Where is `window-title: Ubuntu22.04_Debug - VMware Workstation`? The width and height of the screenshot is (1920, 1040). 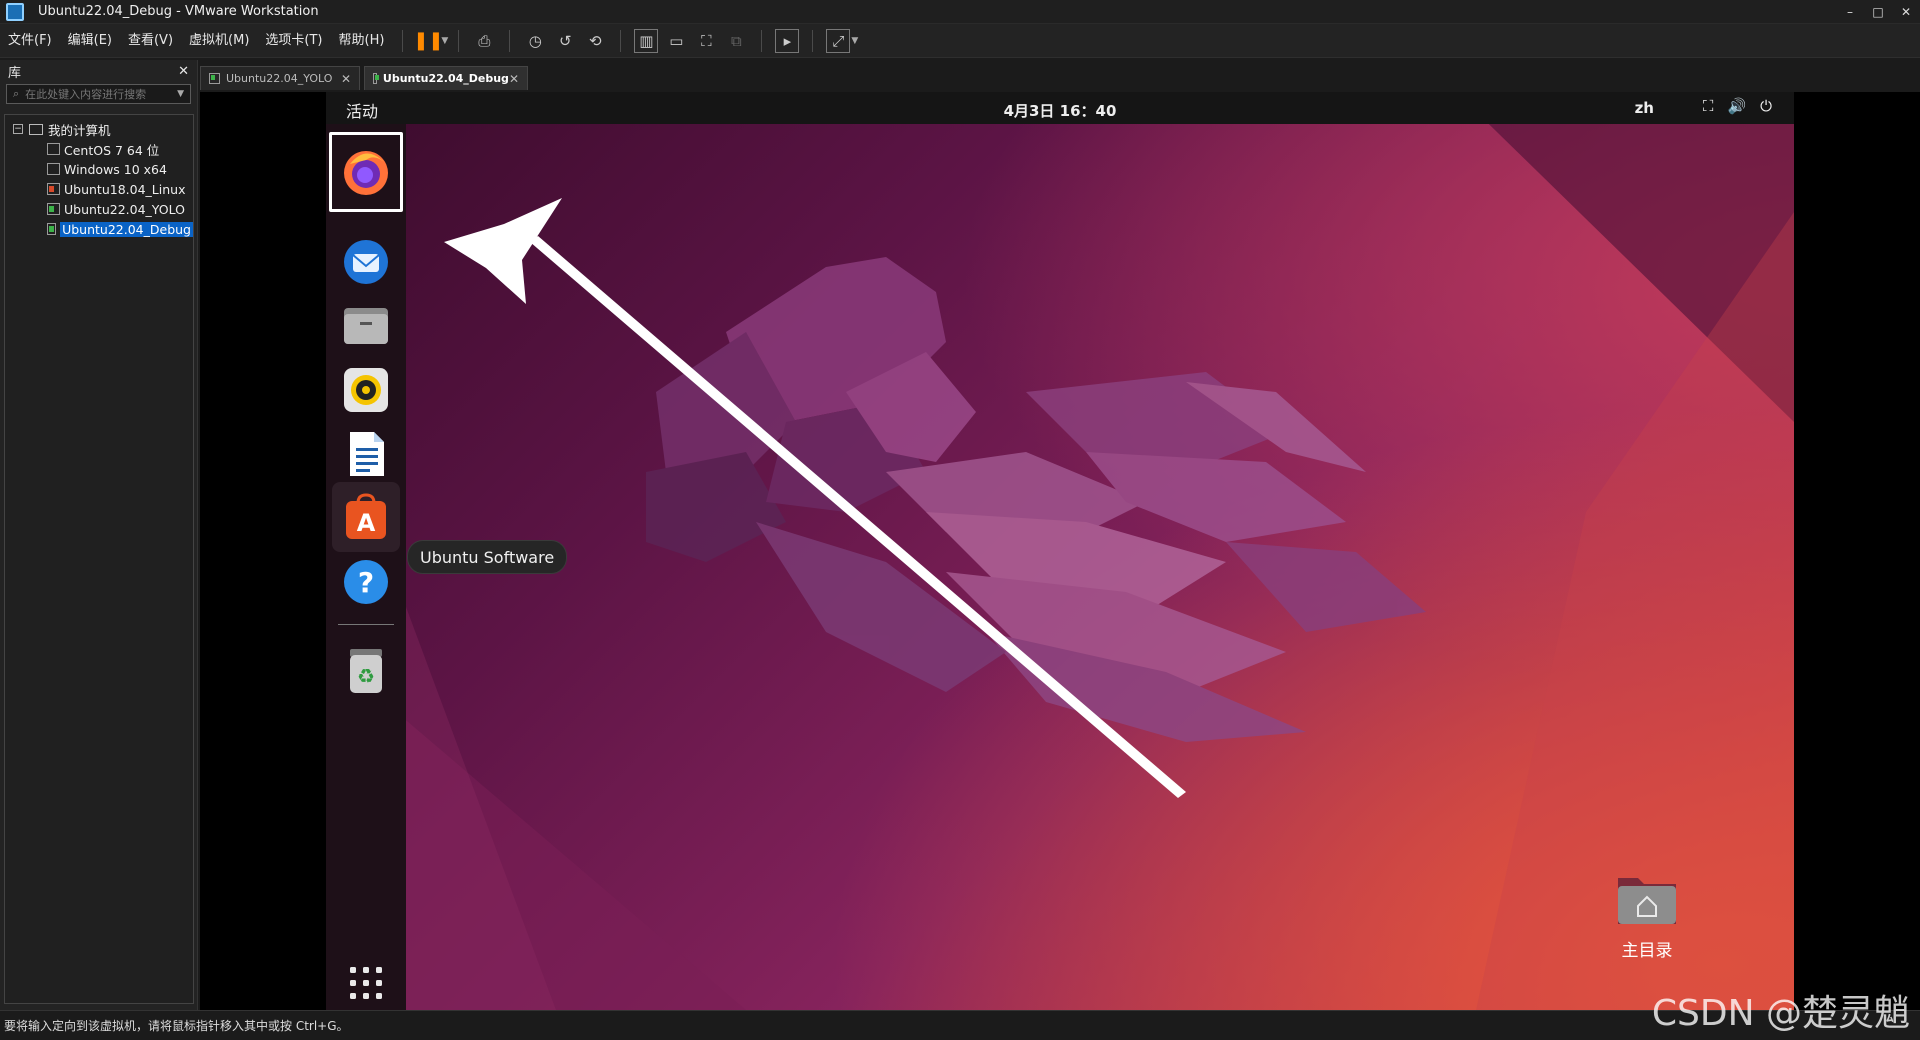 window-title: Ubuntu22.04_Debug - VMware Workstation is located at coordinates (178, 11).